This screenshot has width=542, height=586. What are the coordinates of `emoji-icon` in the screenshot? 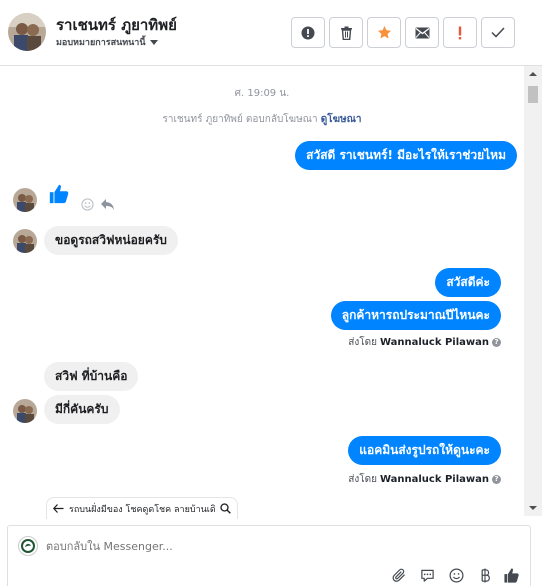 It's located at (456, 575).